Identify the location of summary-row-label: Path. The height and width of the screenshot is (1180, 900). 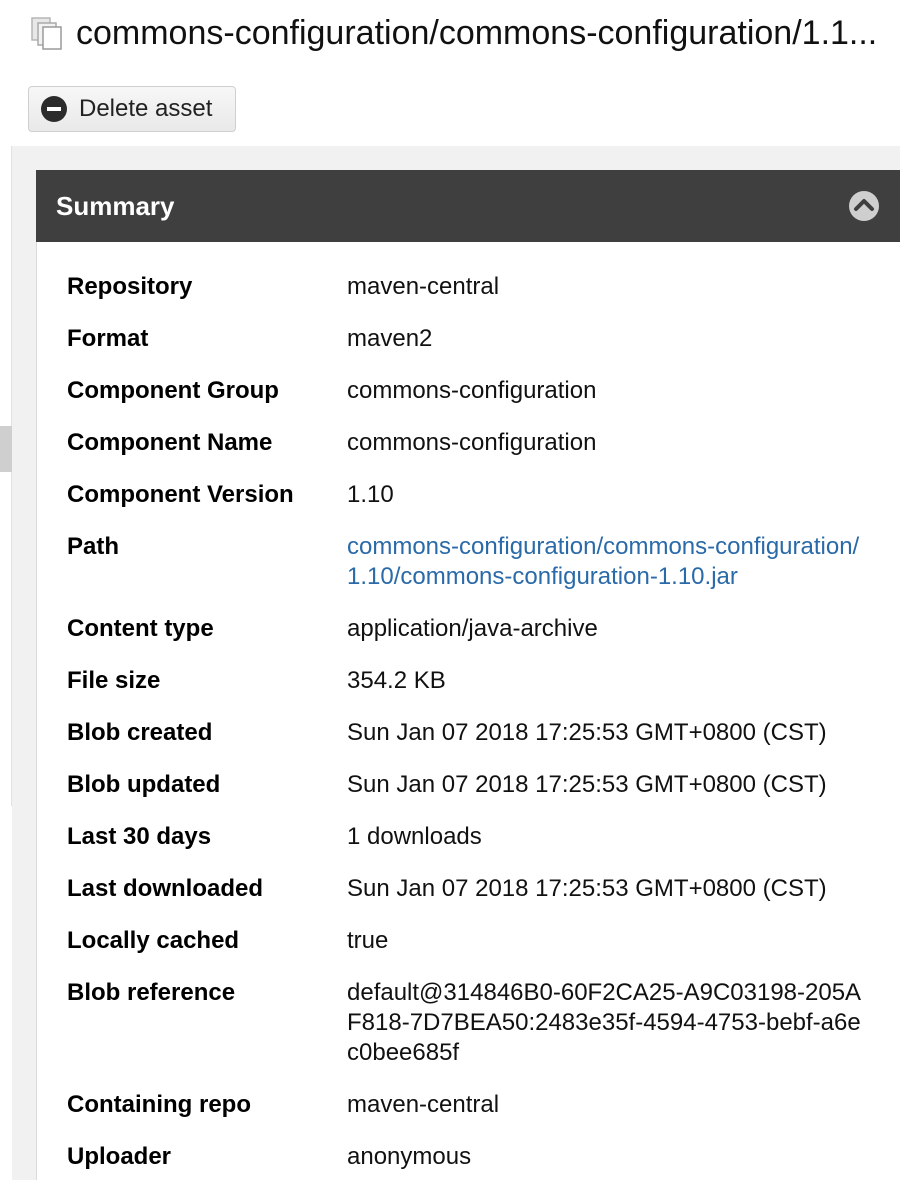
(93, 546).